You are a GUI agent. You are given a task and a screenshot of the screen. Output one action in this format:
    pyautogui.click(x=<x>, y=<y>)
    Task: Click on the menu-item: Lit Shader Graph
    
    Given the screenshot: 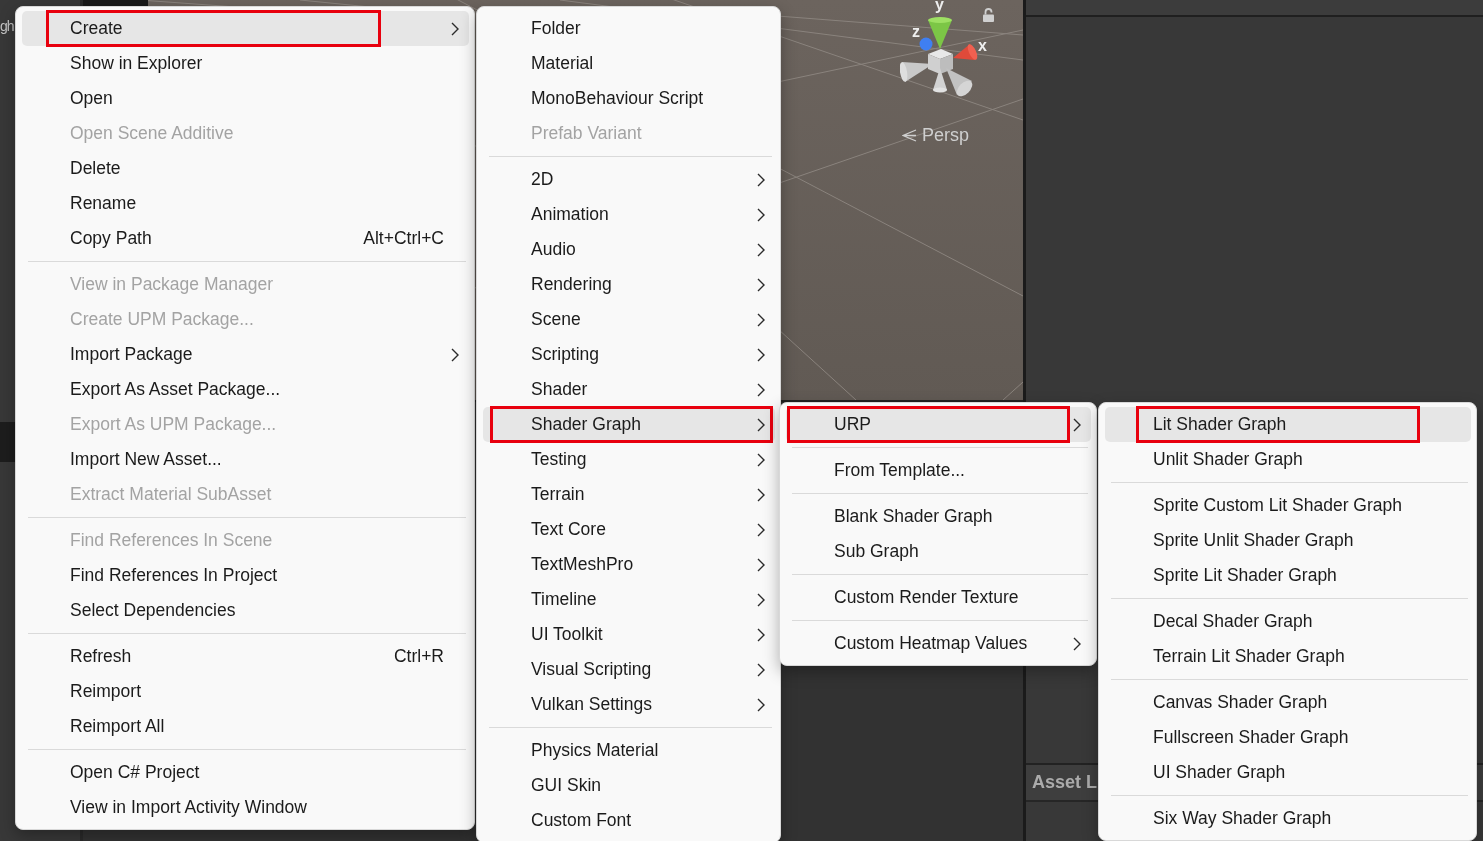 What is the action you would take?
    pyautogui.click(x=1288, y=424)
    